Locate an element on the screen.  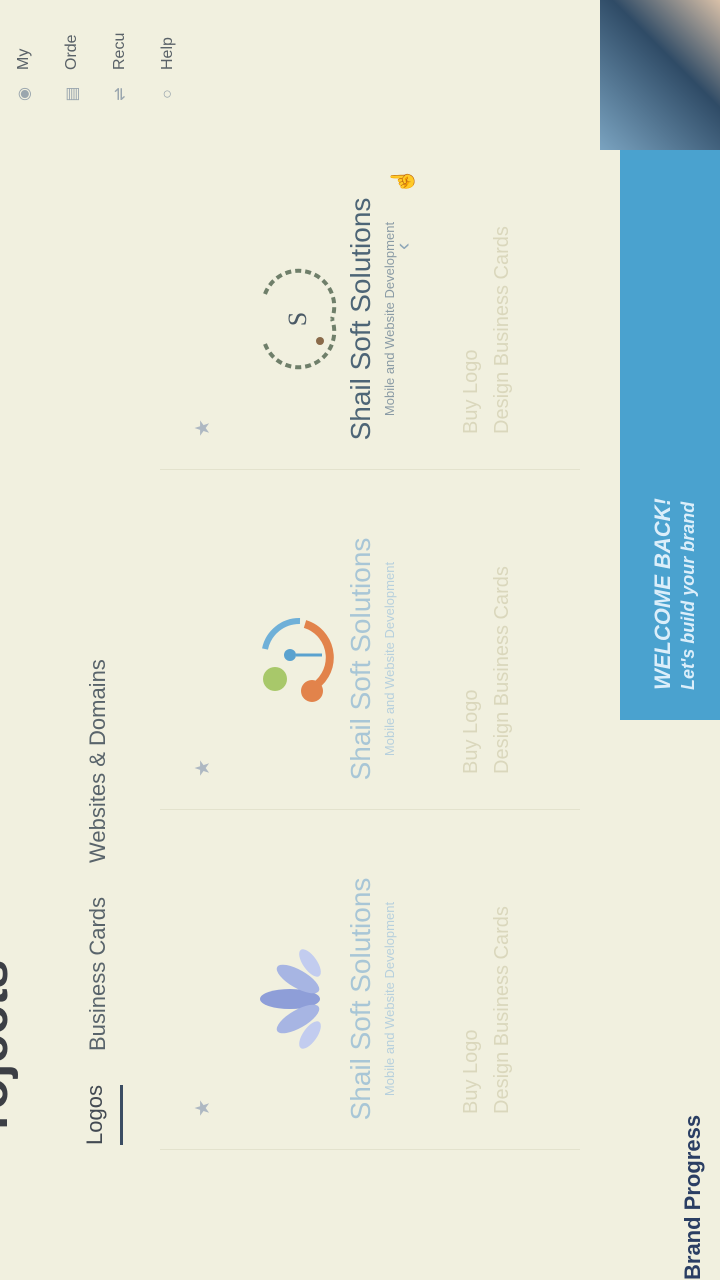
tab-websites-domains: Websites & Domains is located at coordinates (104, 761).